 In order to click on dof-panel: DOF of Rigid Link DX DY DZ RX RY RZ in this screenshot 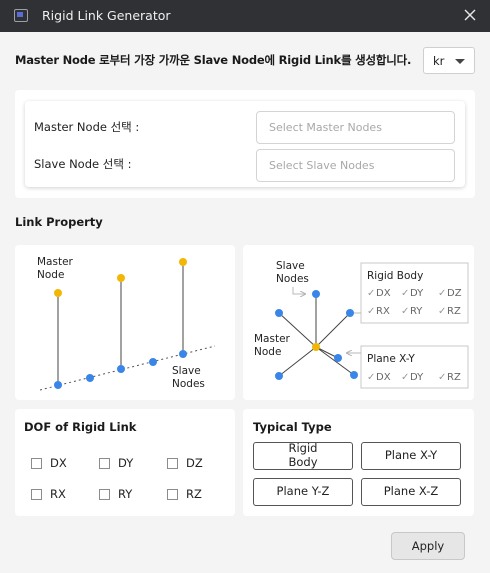, I will do `click(125, 462)`.